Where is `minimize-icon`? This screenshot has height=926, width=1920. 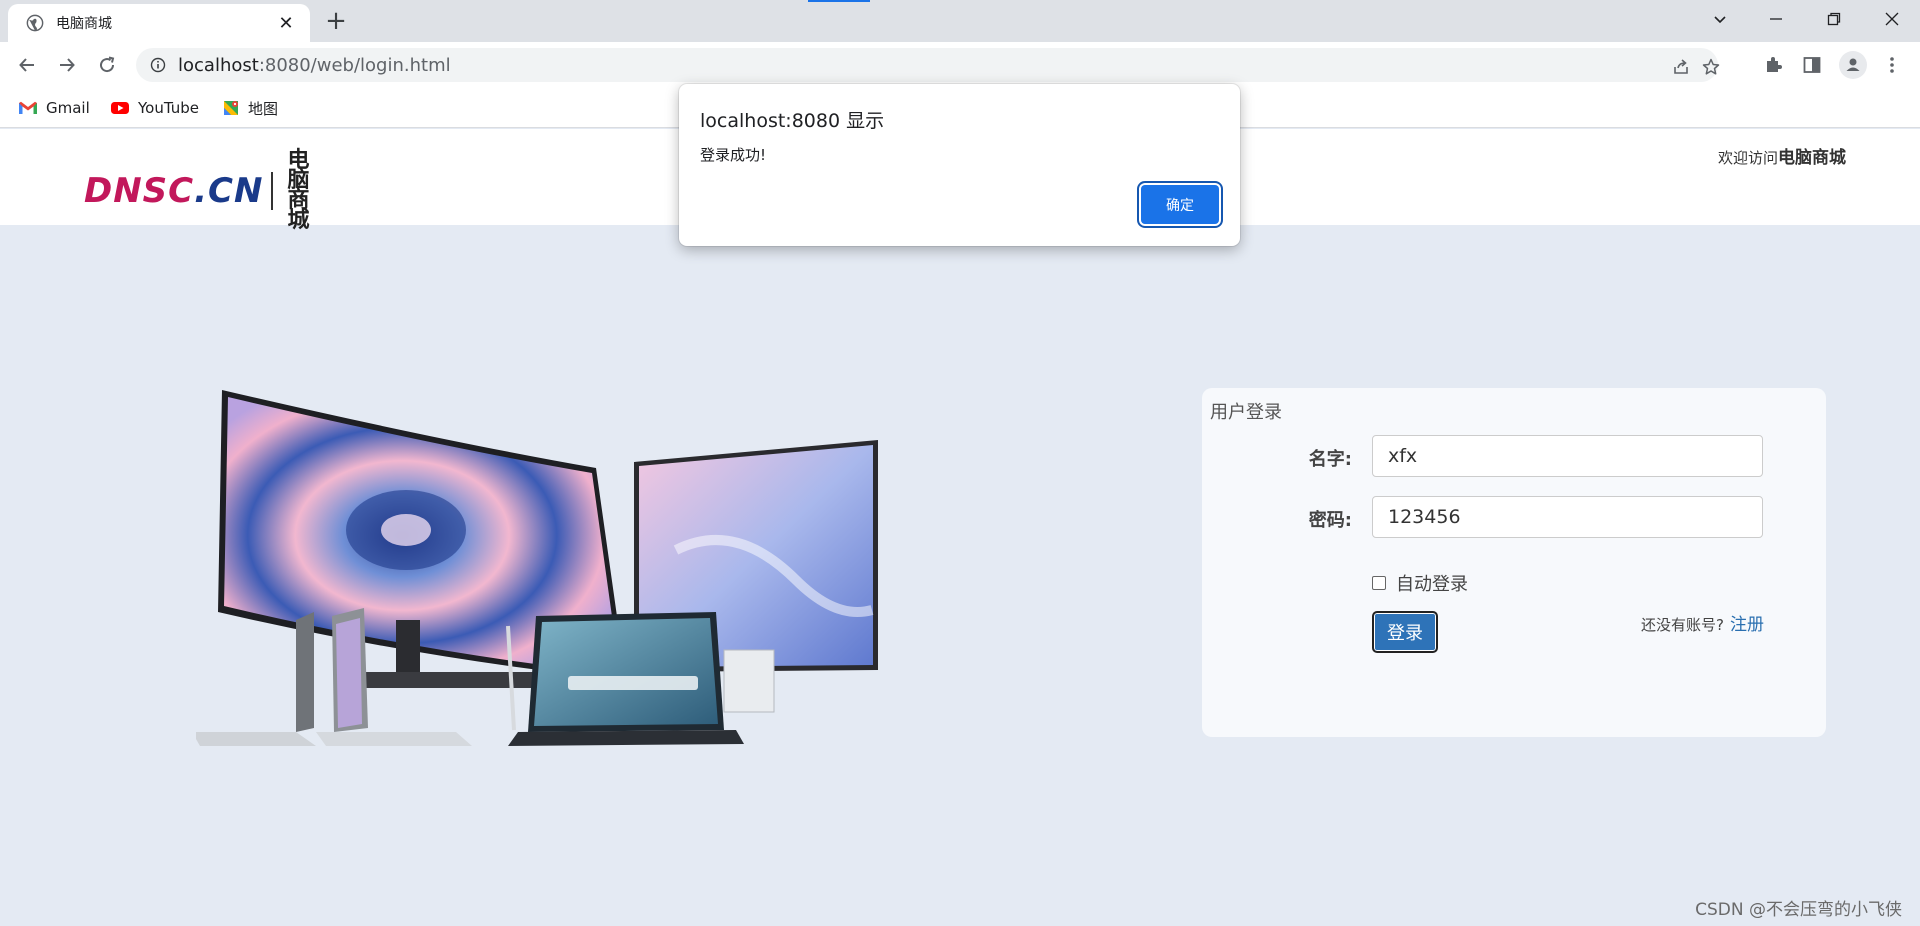 minimize-icon is located at coordinates (1776, 19).